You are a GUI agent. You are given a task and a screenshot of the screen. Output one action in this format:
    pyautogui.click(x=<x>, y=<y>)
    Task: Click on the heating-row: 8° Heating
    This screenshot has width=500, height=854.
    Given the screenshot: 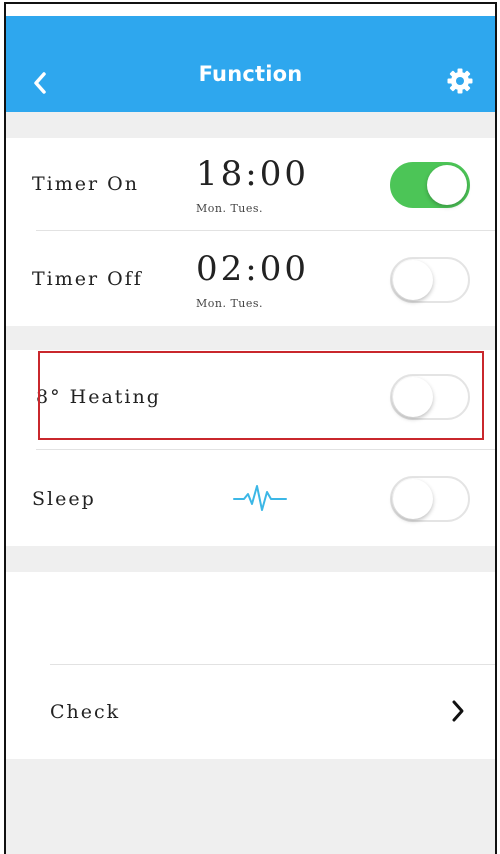 What is the action you would take?
    pyautogui.click(x=250, y=395)
    